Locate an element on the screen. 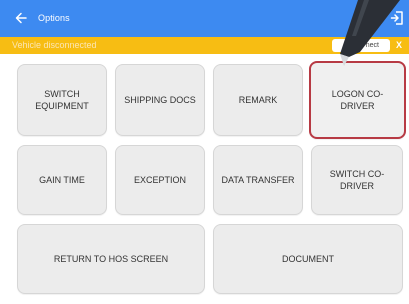 The image size is (409, 304). return-to-hos-button: RETURN TO HOS SCREEN is located at coordinates (111, 259).